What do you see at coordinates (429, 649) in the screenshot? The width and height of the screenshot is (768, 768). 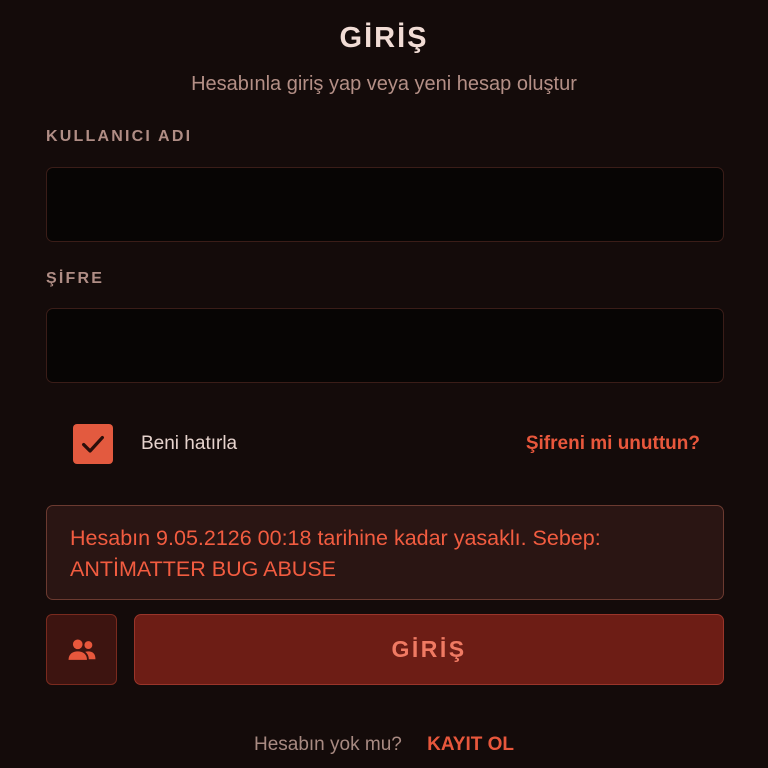 I see `login-button: GİRİŞ` at bounding box center [429, 649].